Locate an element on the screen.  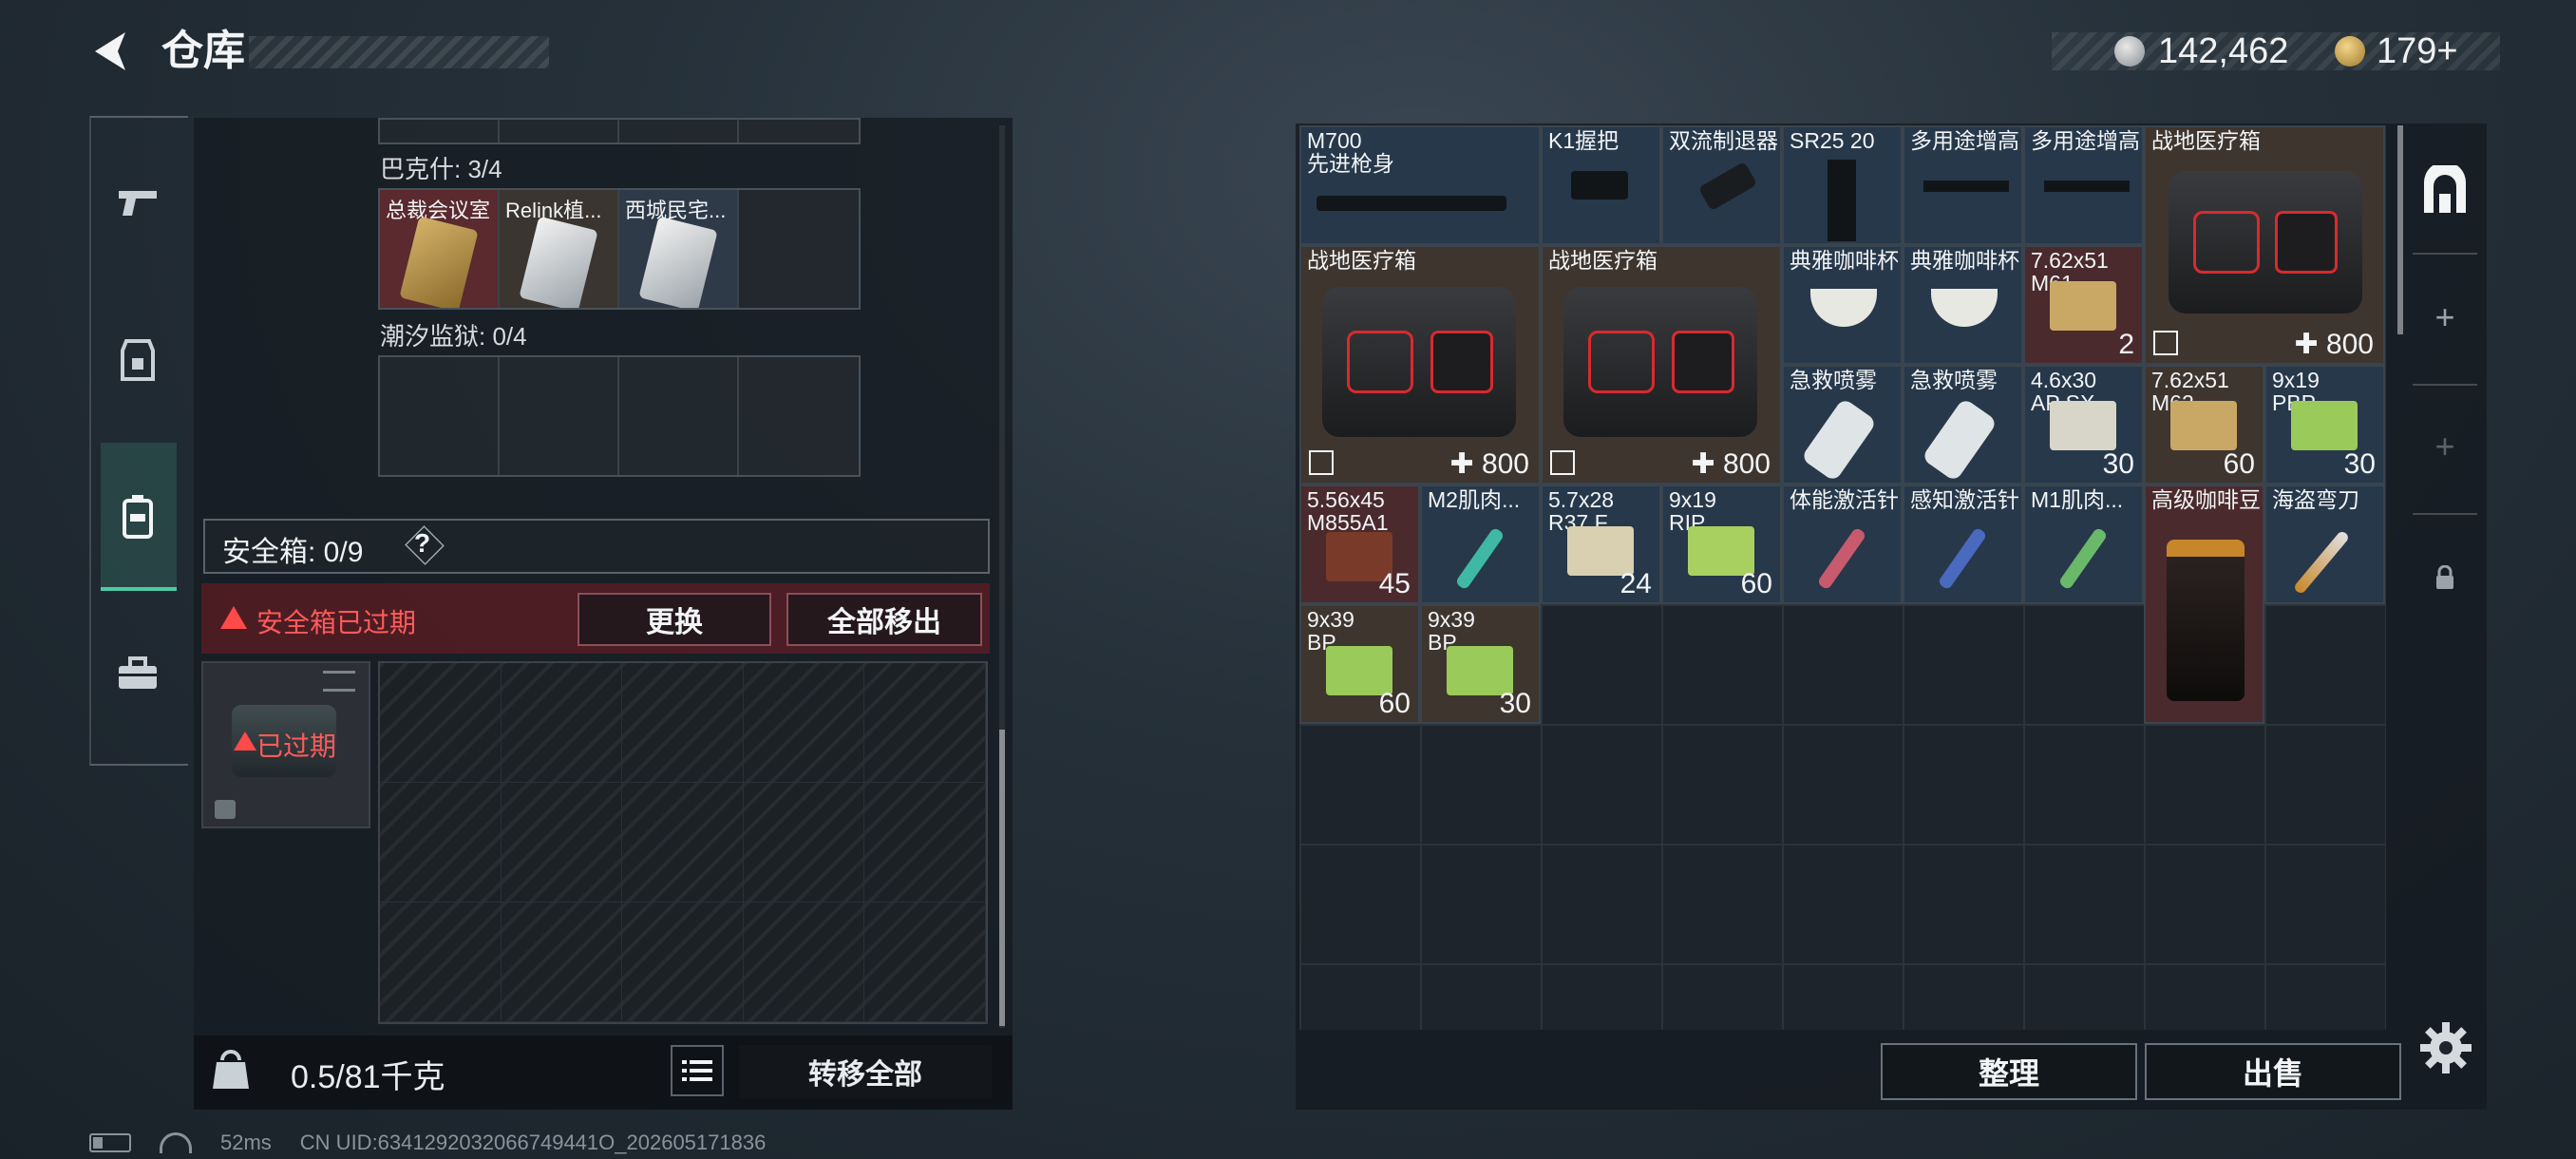
sort-button: 整理 is located at coordinates (2009, 1071).